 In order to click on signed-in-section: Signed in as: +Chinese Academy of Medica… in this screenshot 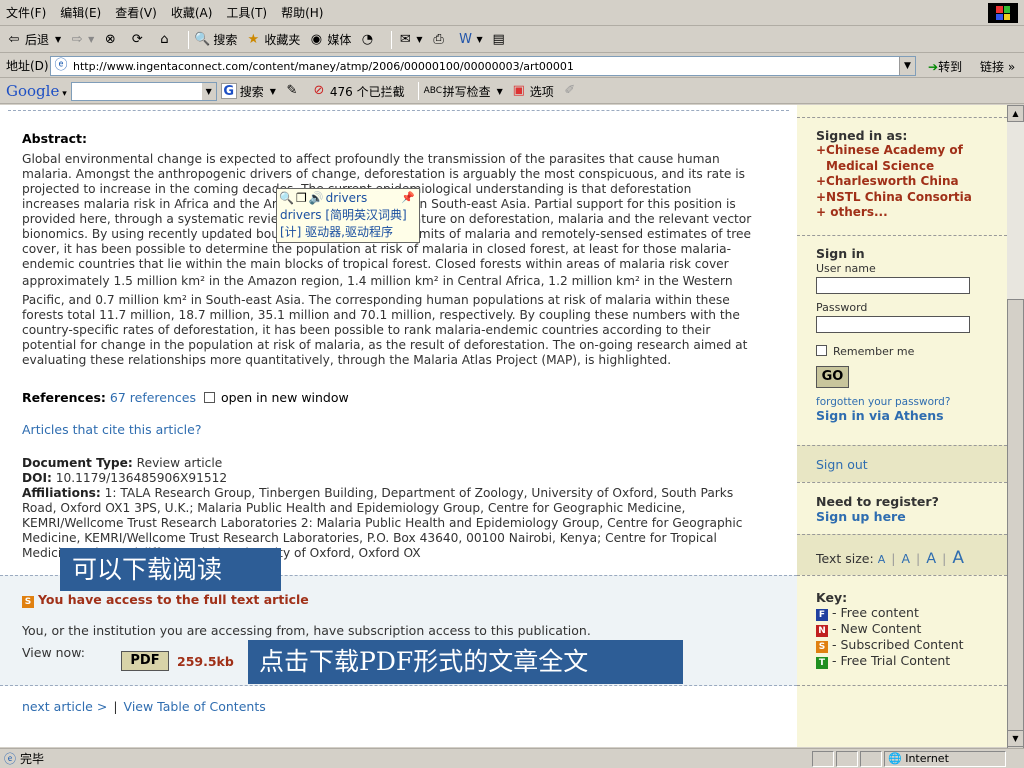, I will do `click(902, 176)`.